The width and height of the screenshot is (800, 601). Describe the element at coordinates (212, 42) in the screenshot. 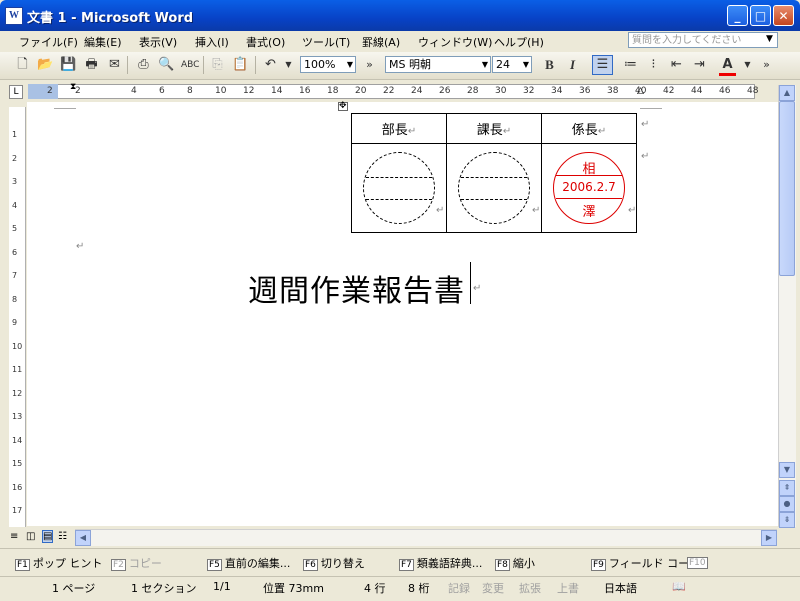

I see `menu-insert: 挿入(I)` at that location.